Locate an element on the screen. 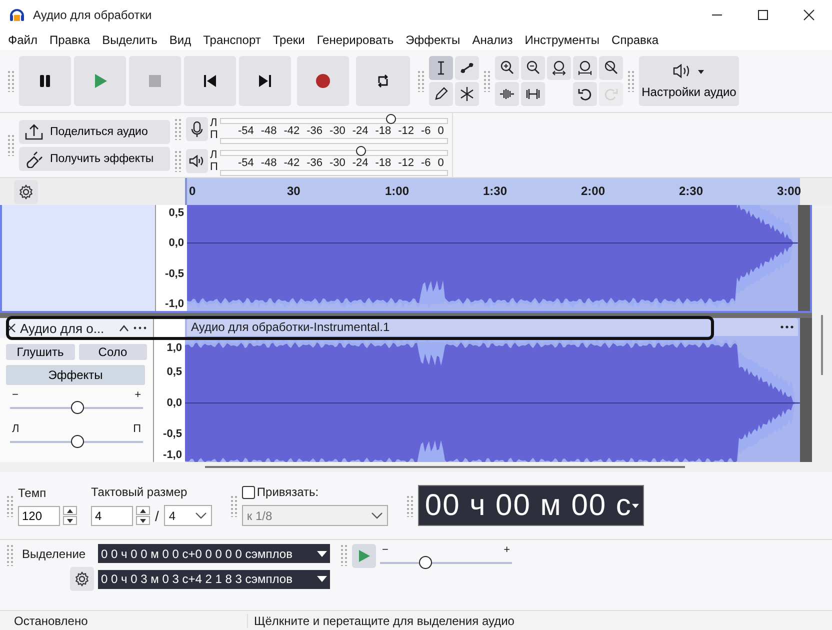  solo-button: Соло is located at coordinates (112, 352).